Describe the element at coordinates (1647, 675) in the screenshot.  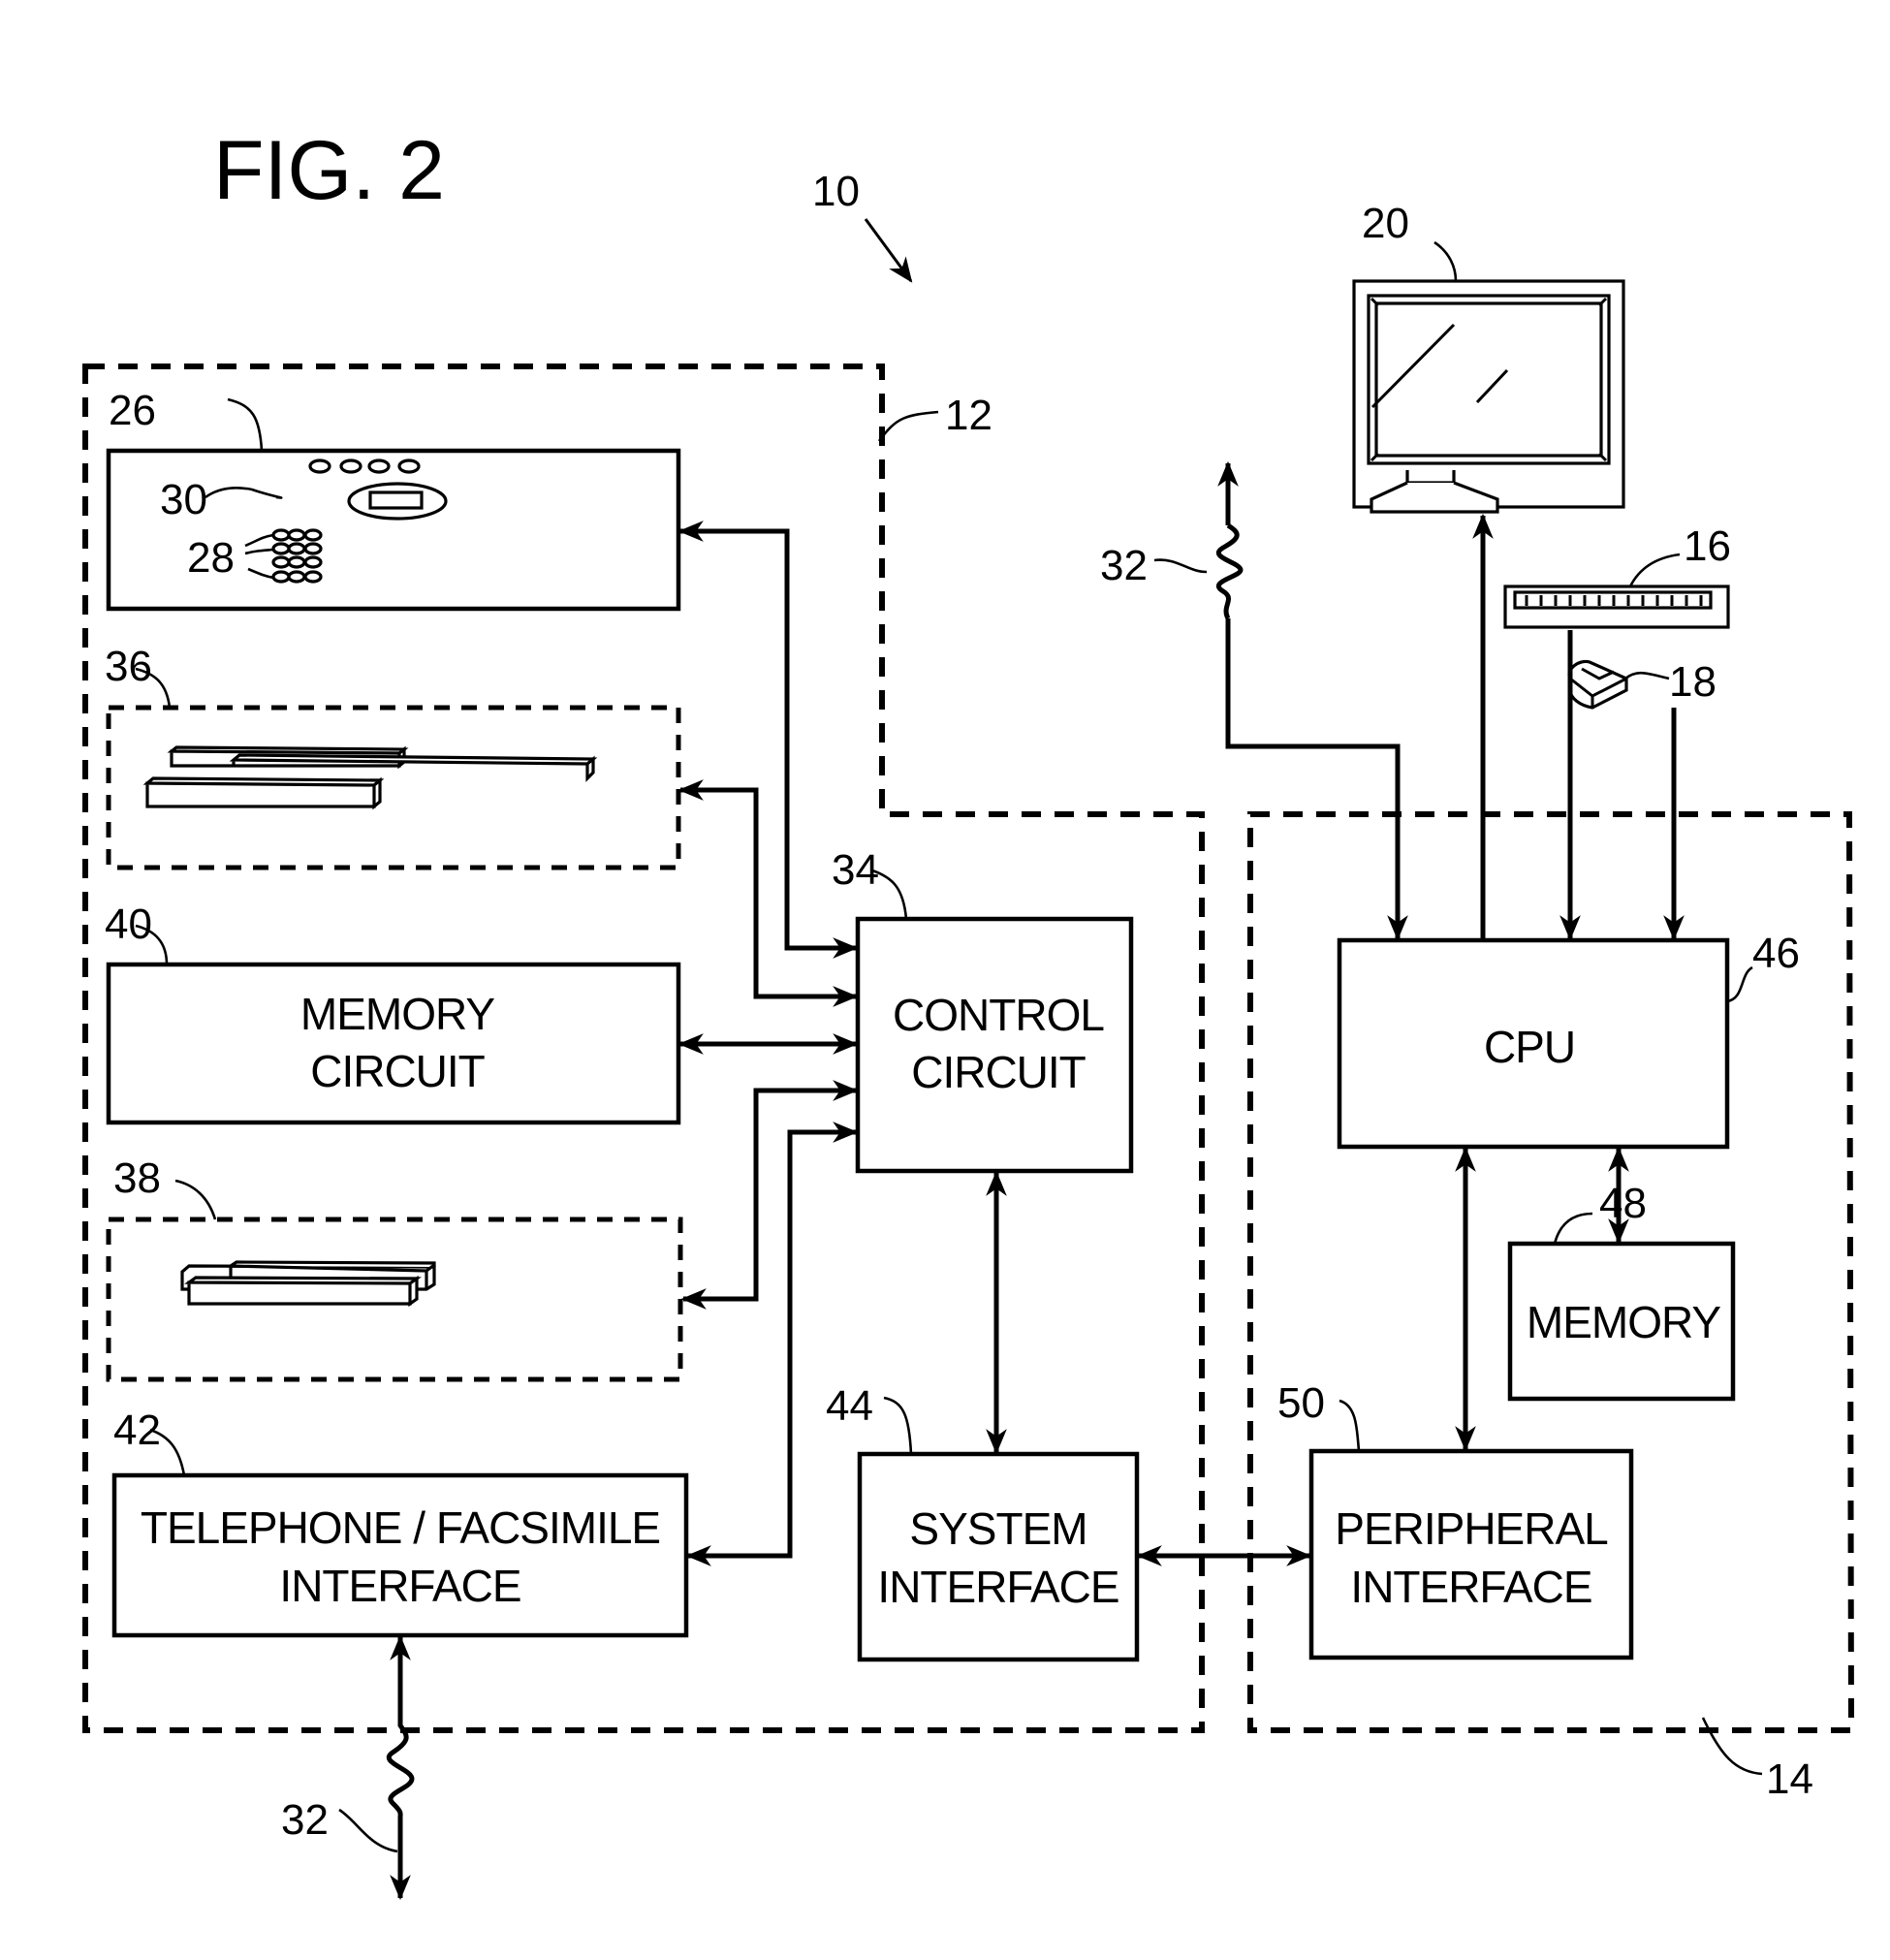
I see `ref-18-leader` at that location.